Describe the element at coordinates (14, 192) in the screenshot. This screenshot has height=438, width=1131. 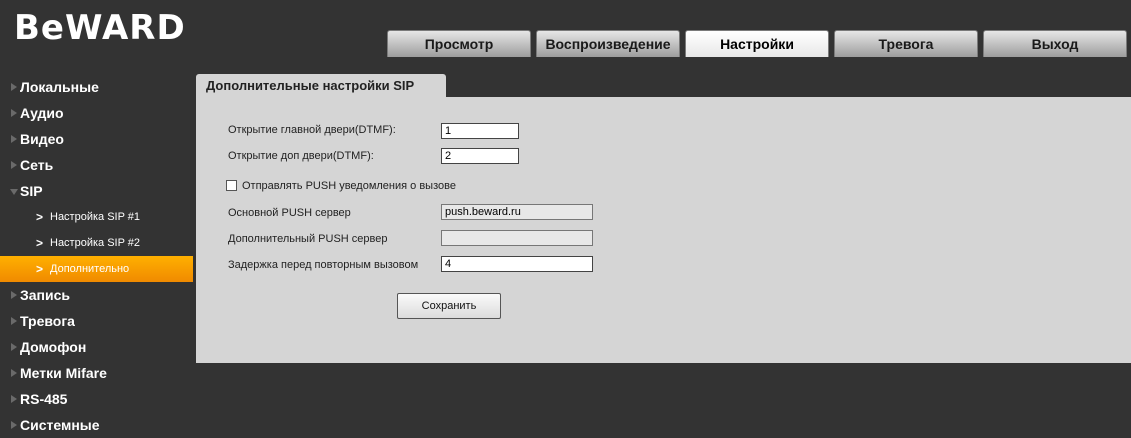
I see `triangle-down-icon` at that location.